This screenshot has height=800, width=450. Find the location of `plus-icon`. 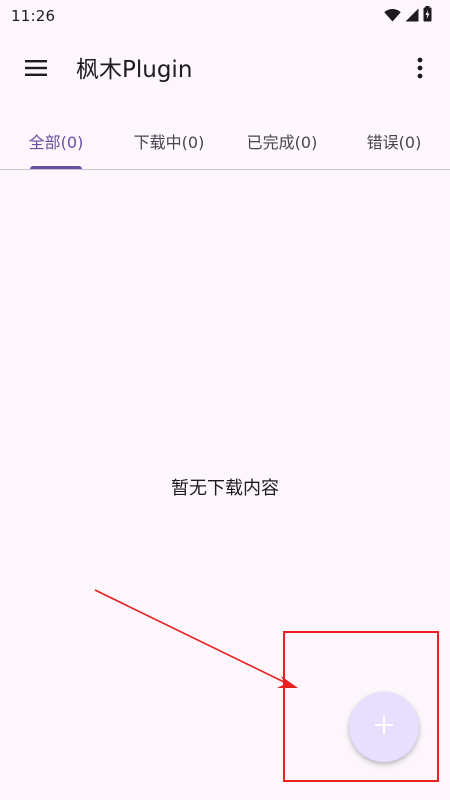

plus-icon is located at coordinates (384, 727).